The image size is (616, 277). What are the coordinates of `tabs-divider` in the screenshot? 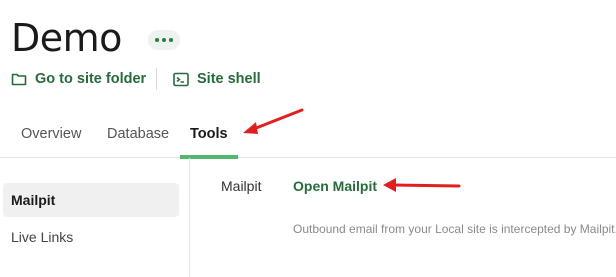 It's located at (308, 157).